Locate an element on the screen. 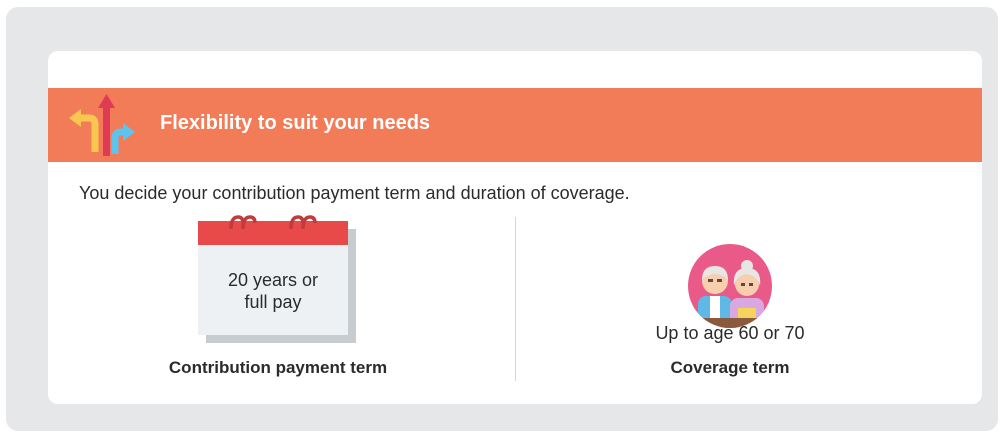 This screenshot has height=433, width=1004. calendar-line-1: 20 years or is located at coordinates (273, 280).